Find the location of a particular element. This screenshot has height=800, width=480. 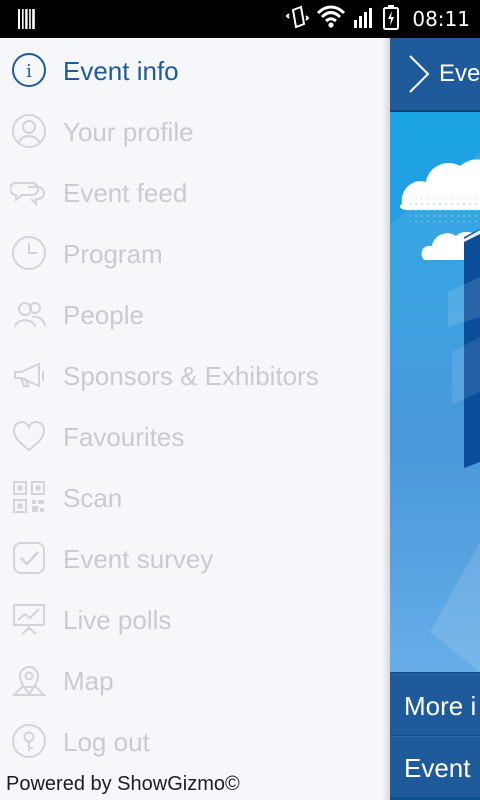

menu-item-scan: Scan is located at coordinates (195, 497).